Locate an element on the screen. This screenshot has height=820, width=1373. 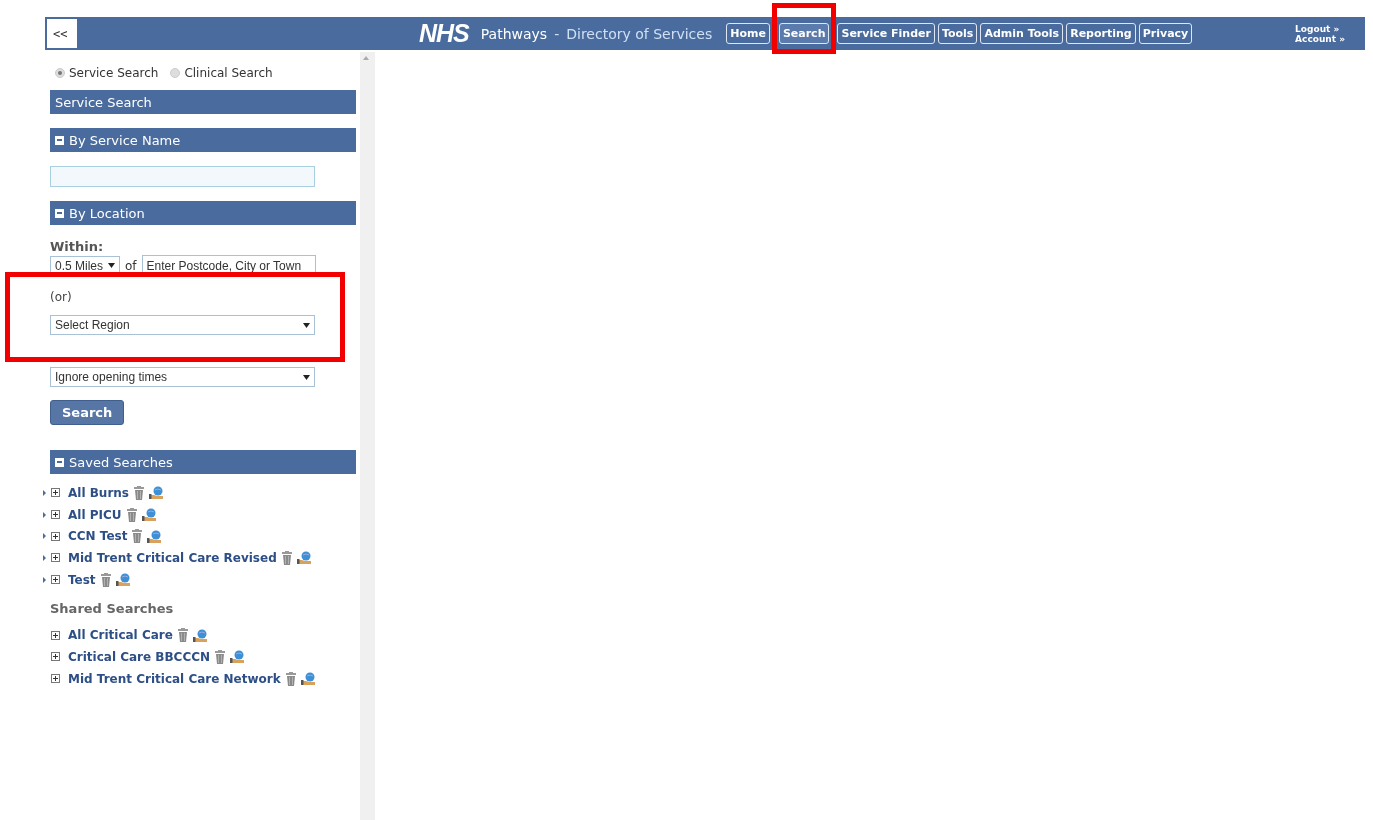
or-label: (or) is located at coordinates (61, 297).